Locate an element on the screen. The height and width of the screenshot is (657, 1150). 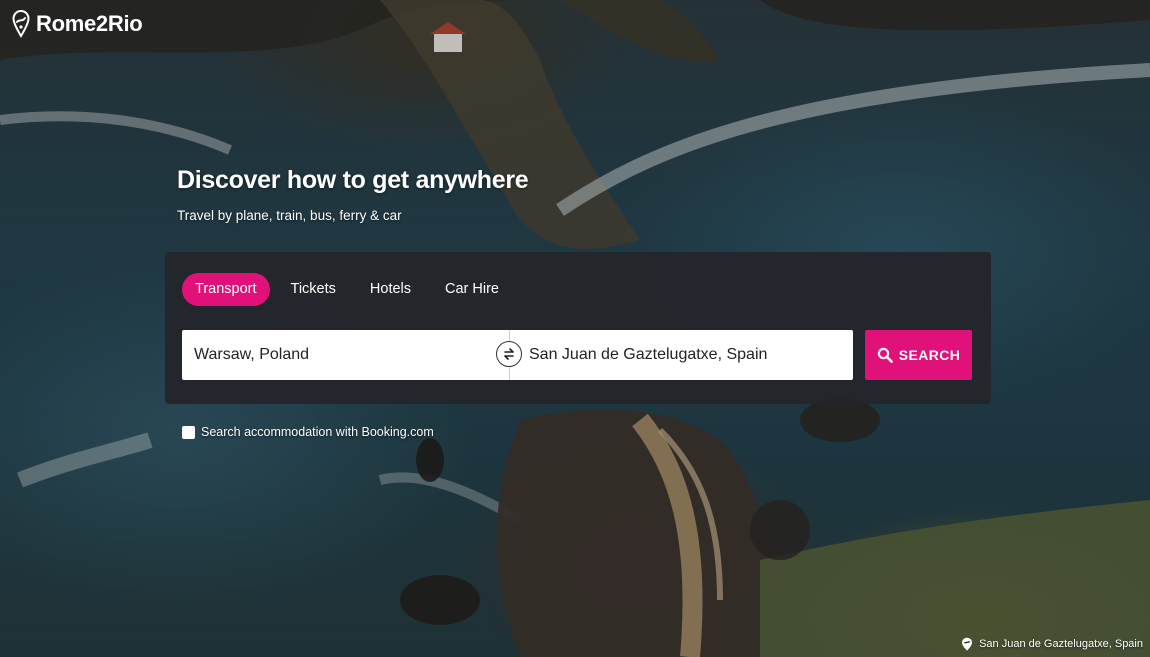
location-pin-icon is located at coordinates (967, 644).